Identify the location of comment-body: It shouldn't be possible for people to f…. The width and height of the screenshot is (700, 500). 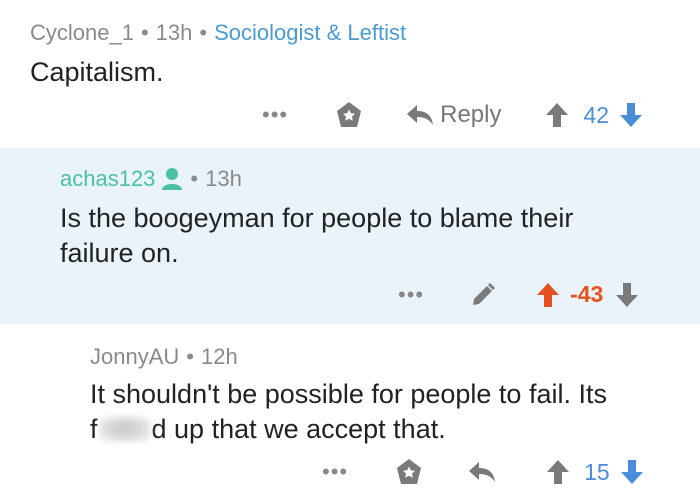
(348, 412).